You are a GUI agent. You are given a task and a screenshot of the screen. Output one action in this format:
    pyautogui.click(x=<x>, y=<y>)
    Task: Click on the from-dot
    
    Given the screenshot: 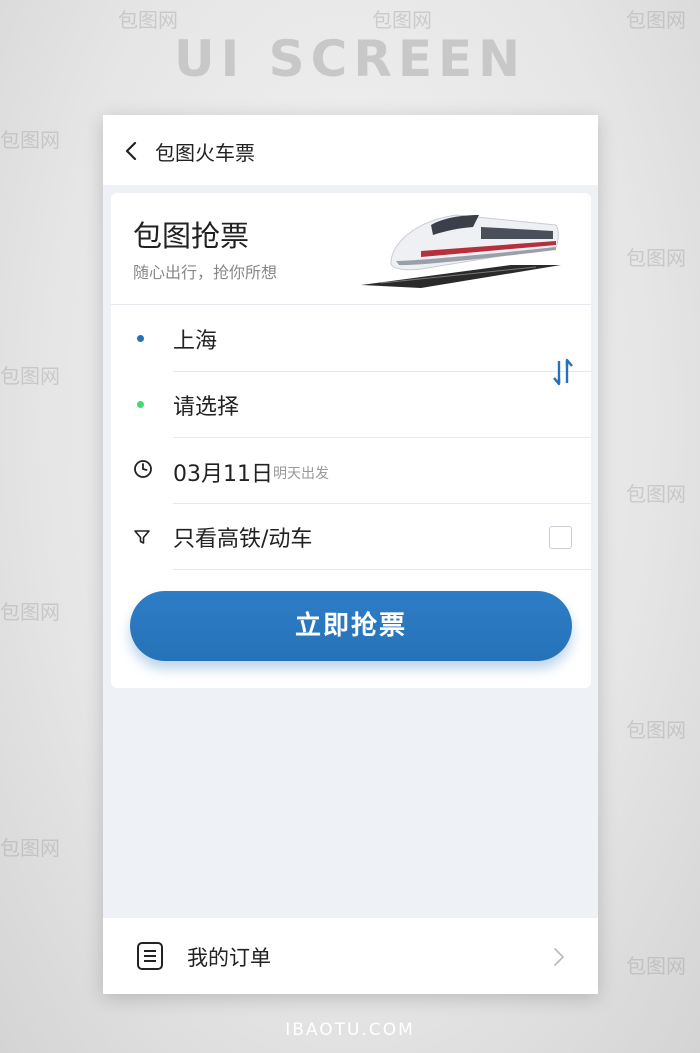 What is the action you would take?
    pyautogui.click(x=140, y=338)
    